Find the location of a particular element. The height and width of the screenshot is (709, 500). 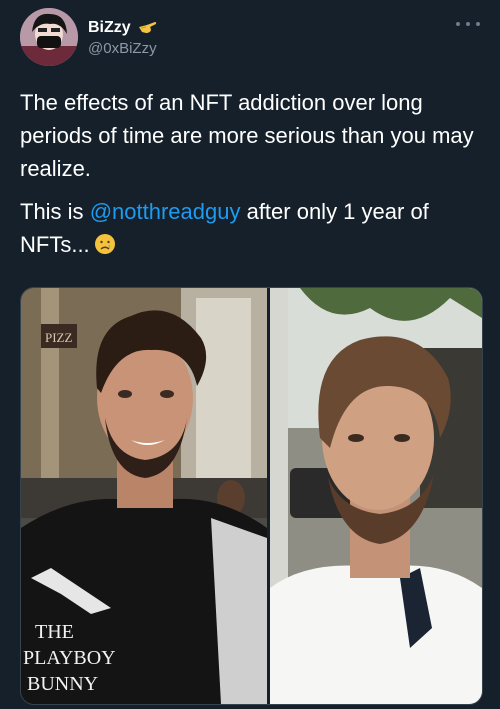

crying-face-emoji-icon is located at coordinates (104, 244).